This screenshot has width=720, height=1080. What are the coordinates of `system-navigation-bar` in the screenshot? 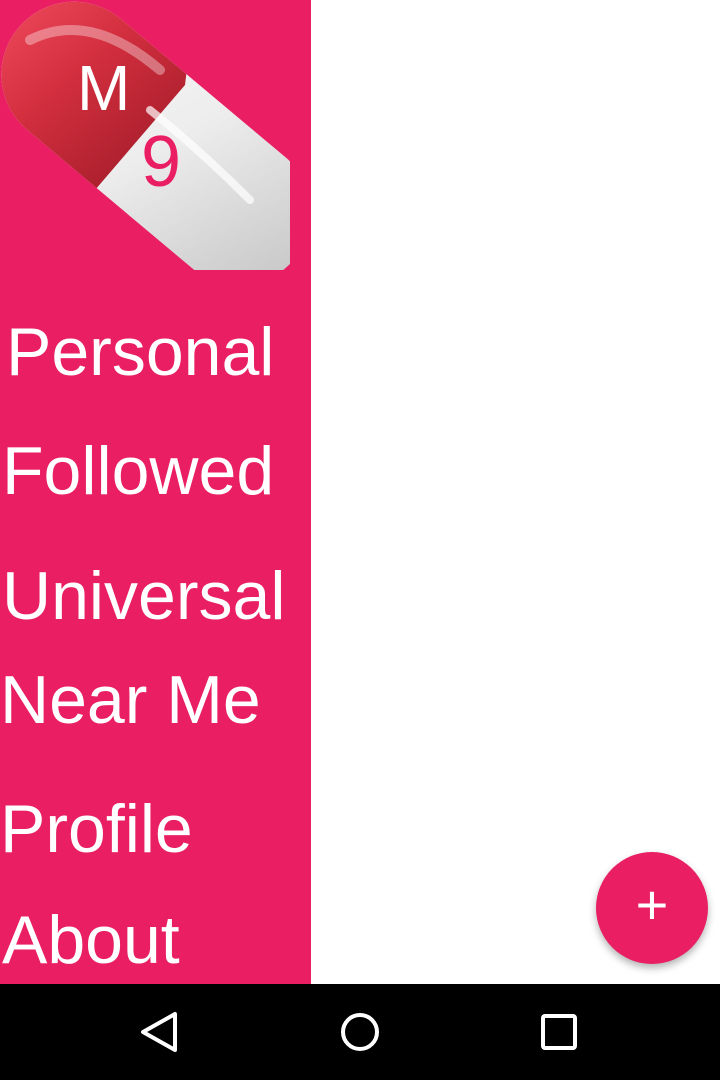 It's located at (360, 1032).